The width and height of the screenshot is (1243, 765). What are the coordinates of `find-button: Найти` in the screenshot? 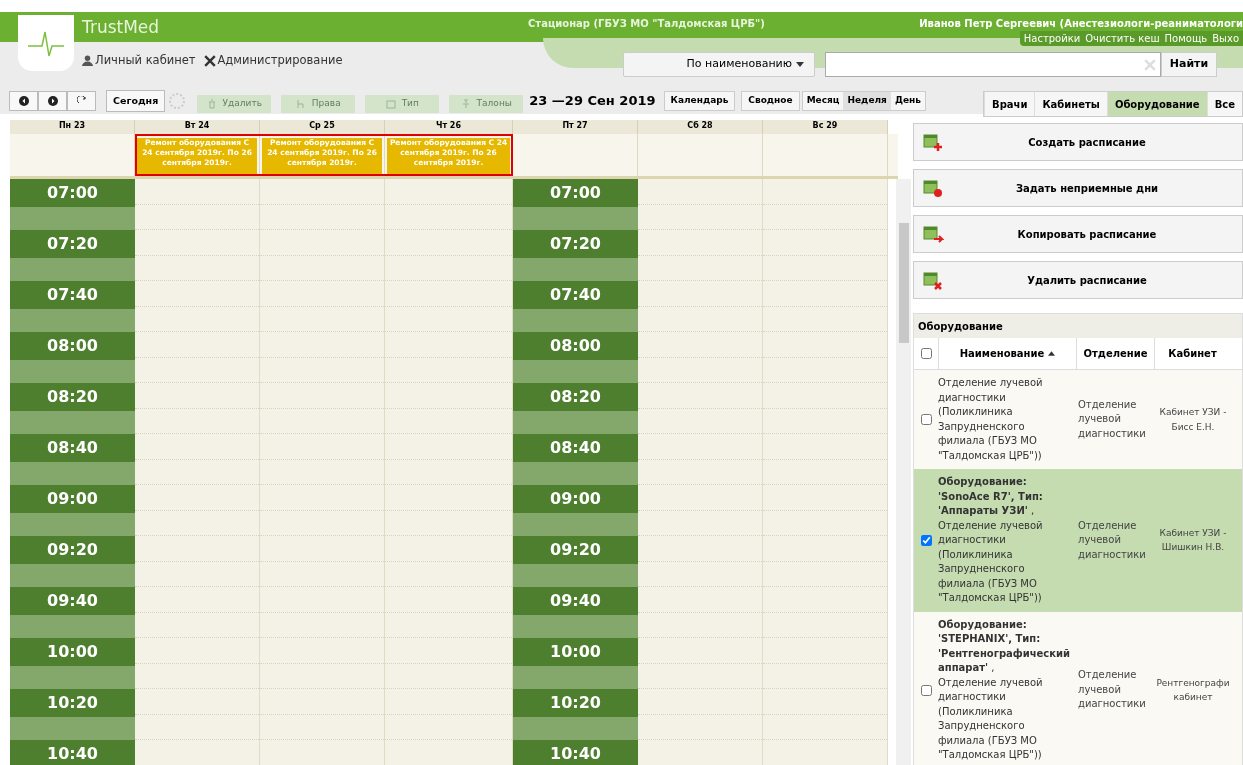 It's located at (1189, 64).